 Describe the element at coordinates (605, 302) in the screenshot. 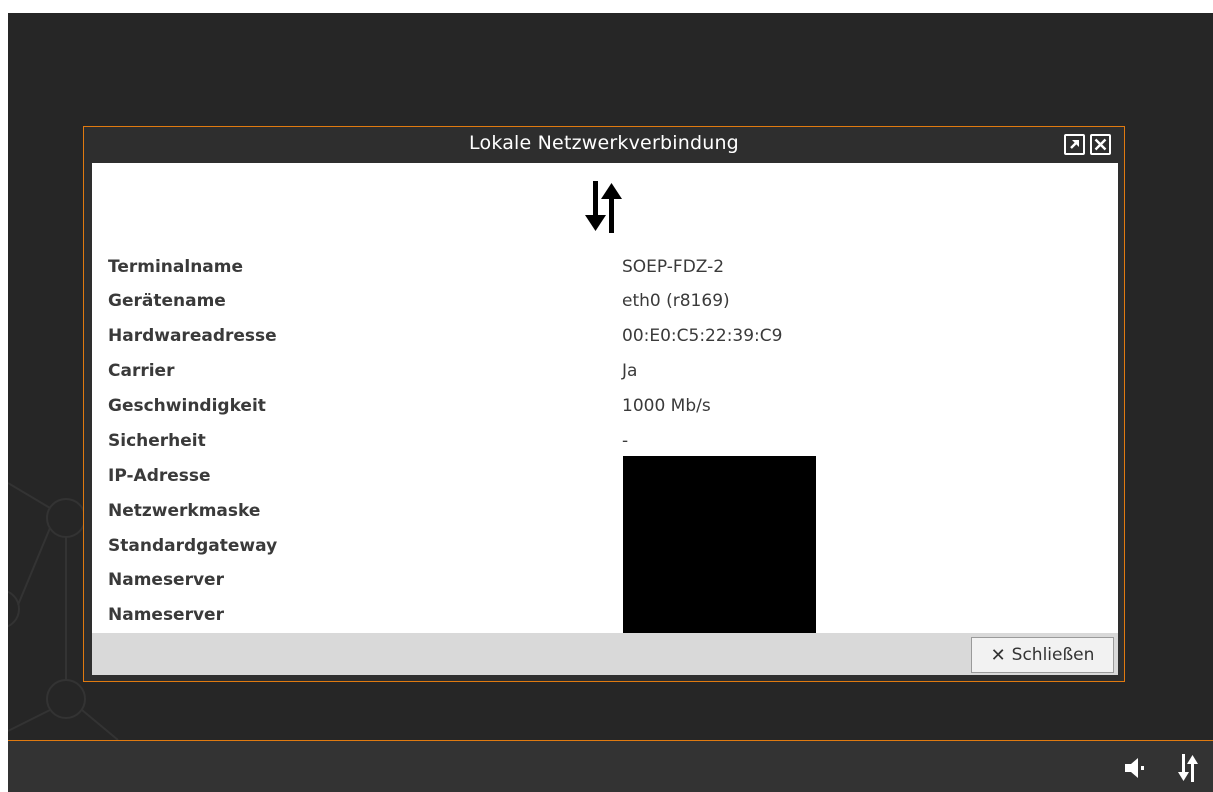

I see `info-row-geraetename: Gerätename eth0 (r8169)` at that location.